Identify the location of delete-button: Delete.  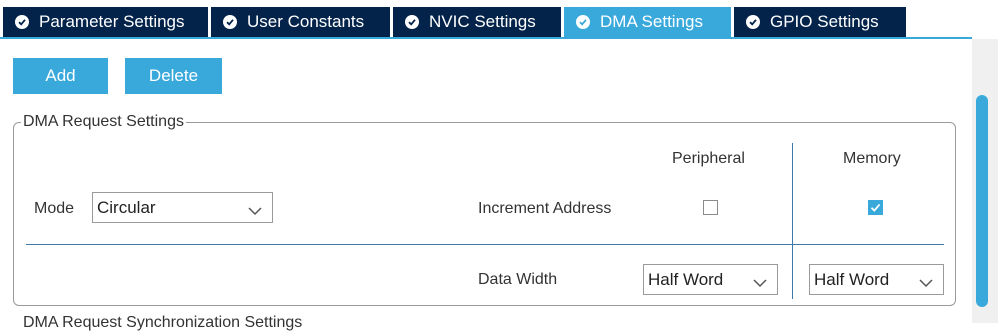
(173, 76).